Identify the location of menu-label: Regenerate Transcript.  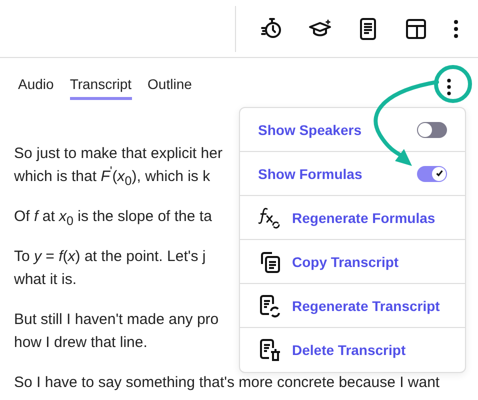
(366, 306).